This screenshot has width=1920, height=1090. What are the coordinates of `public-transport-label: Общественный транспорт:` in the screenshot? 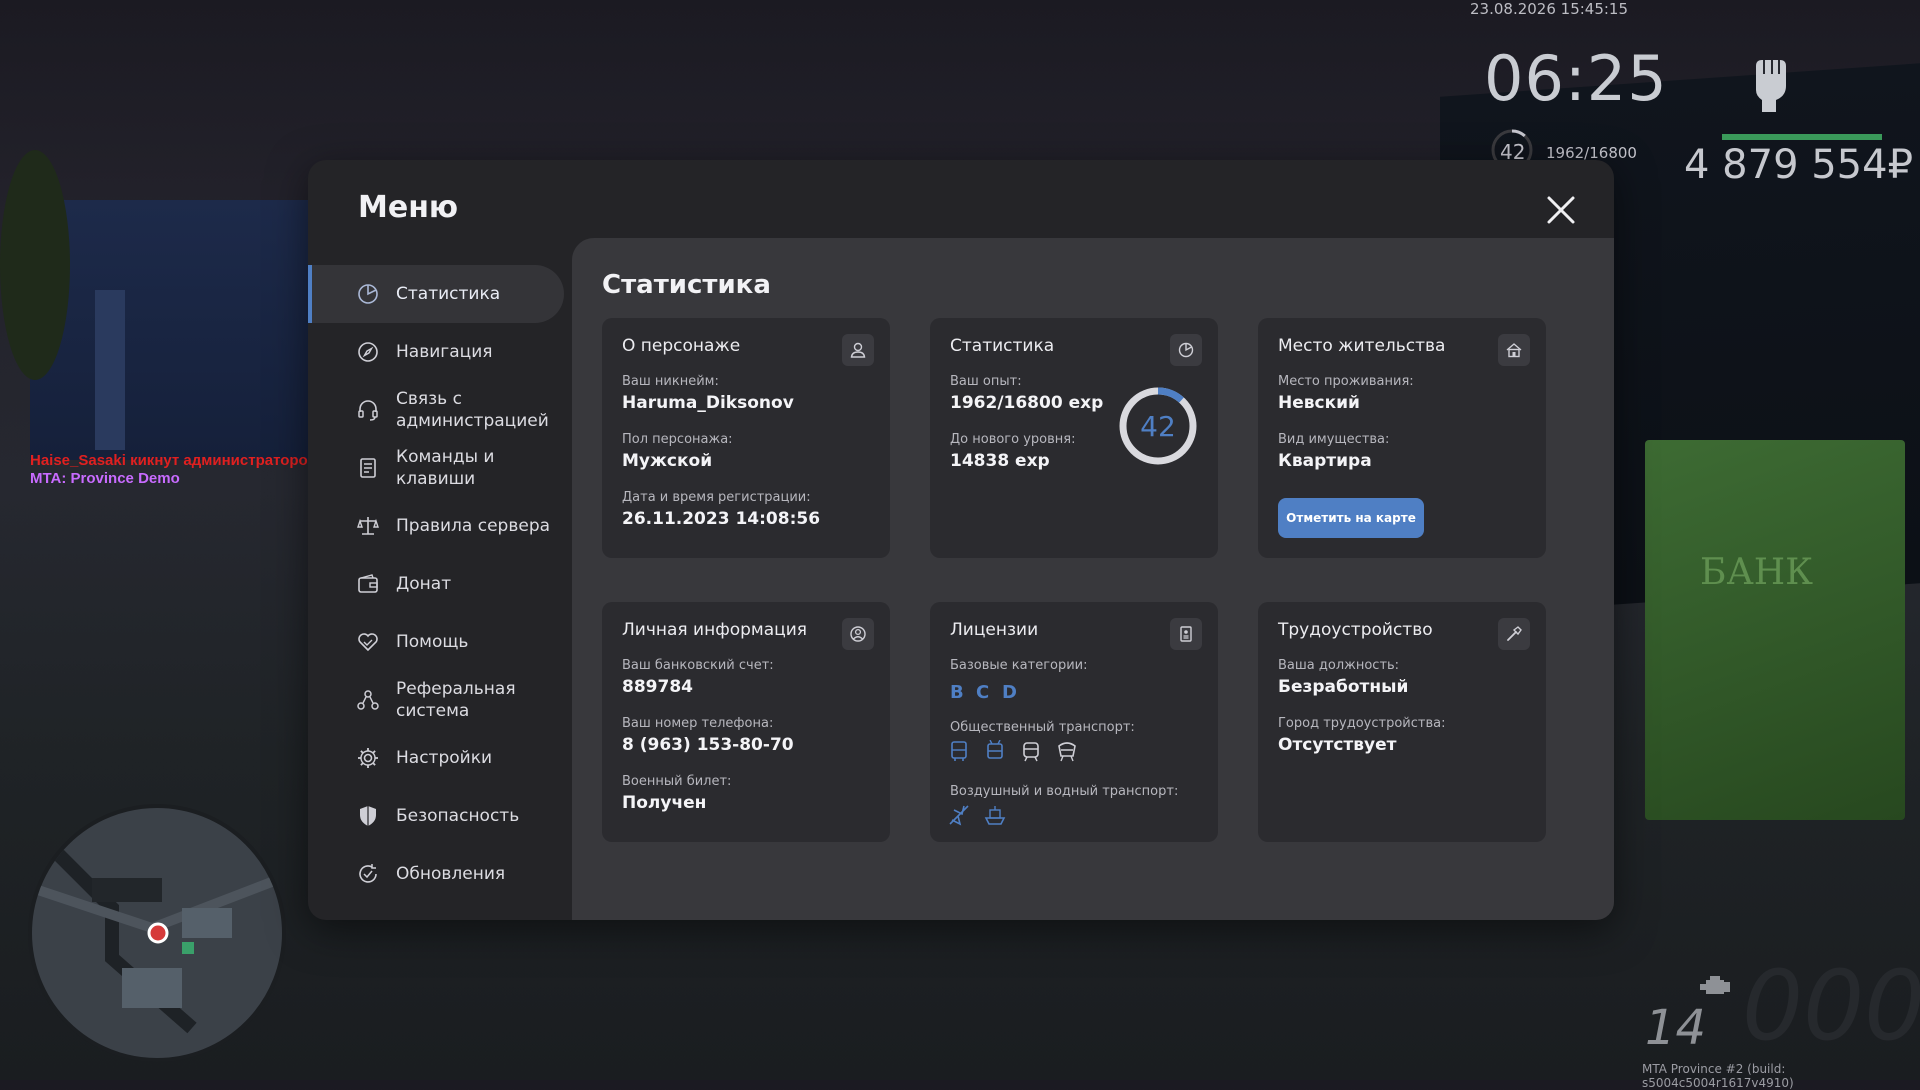 It's located at (1042, 727).